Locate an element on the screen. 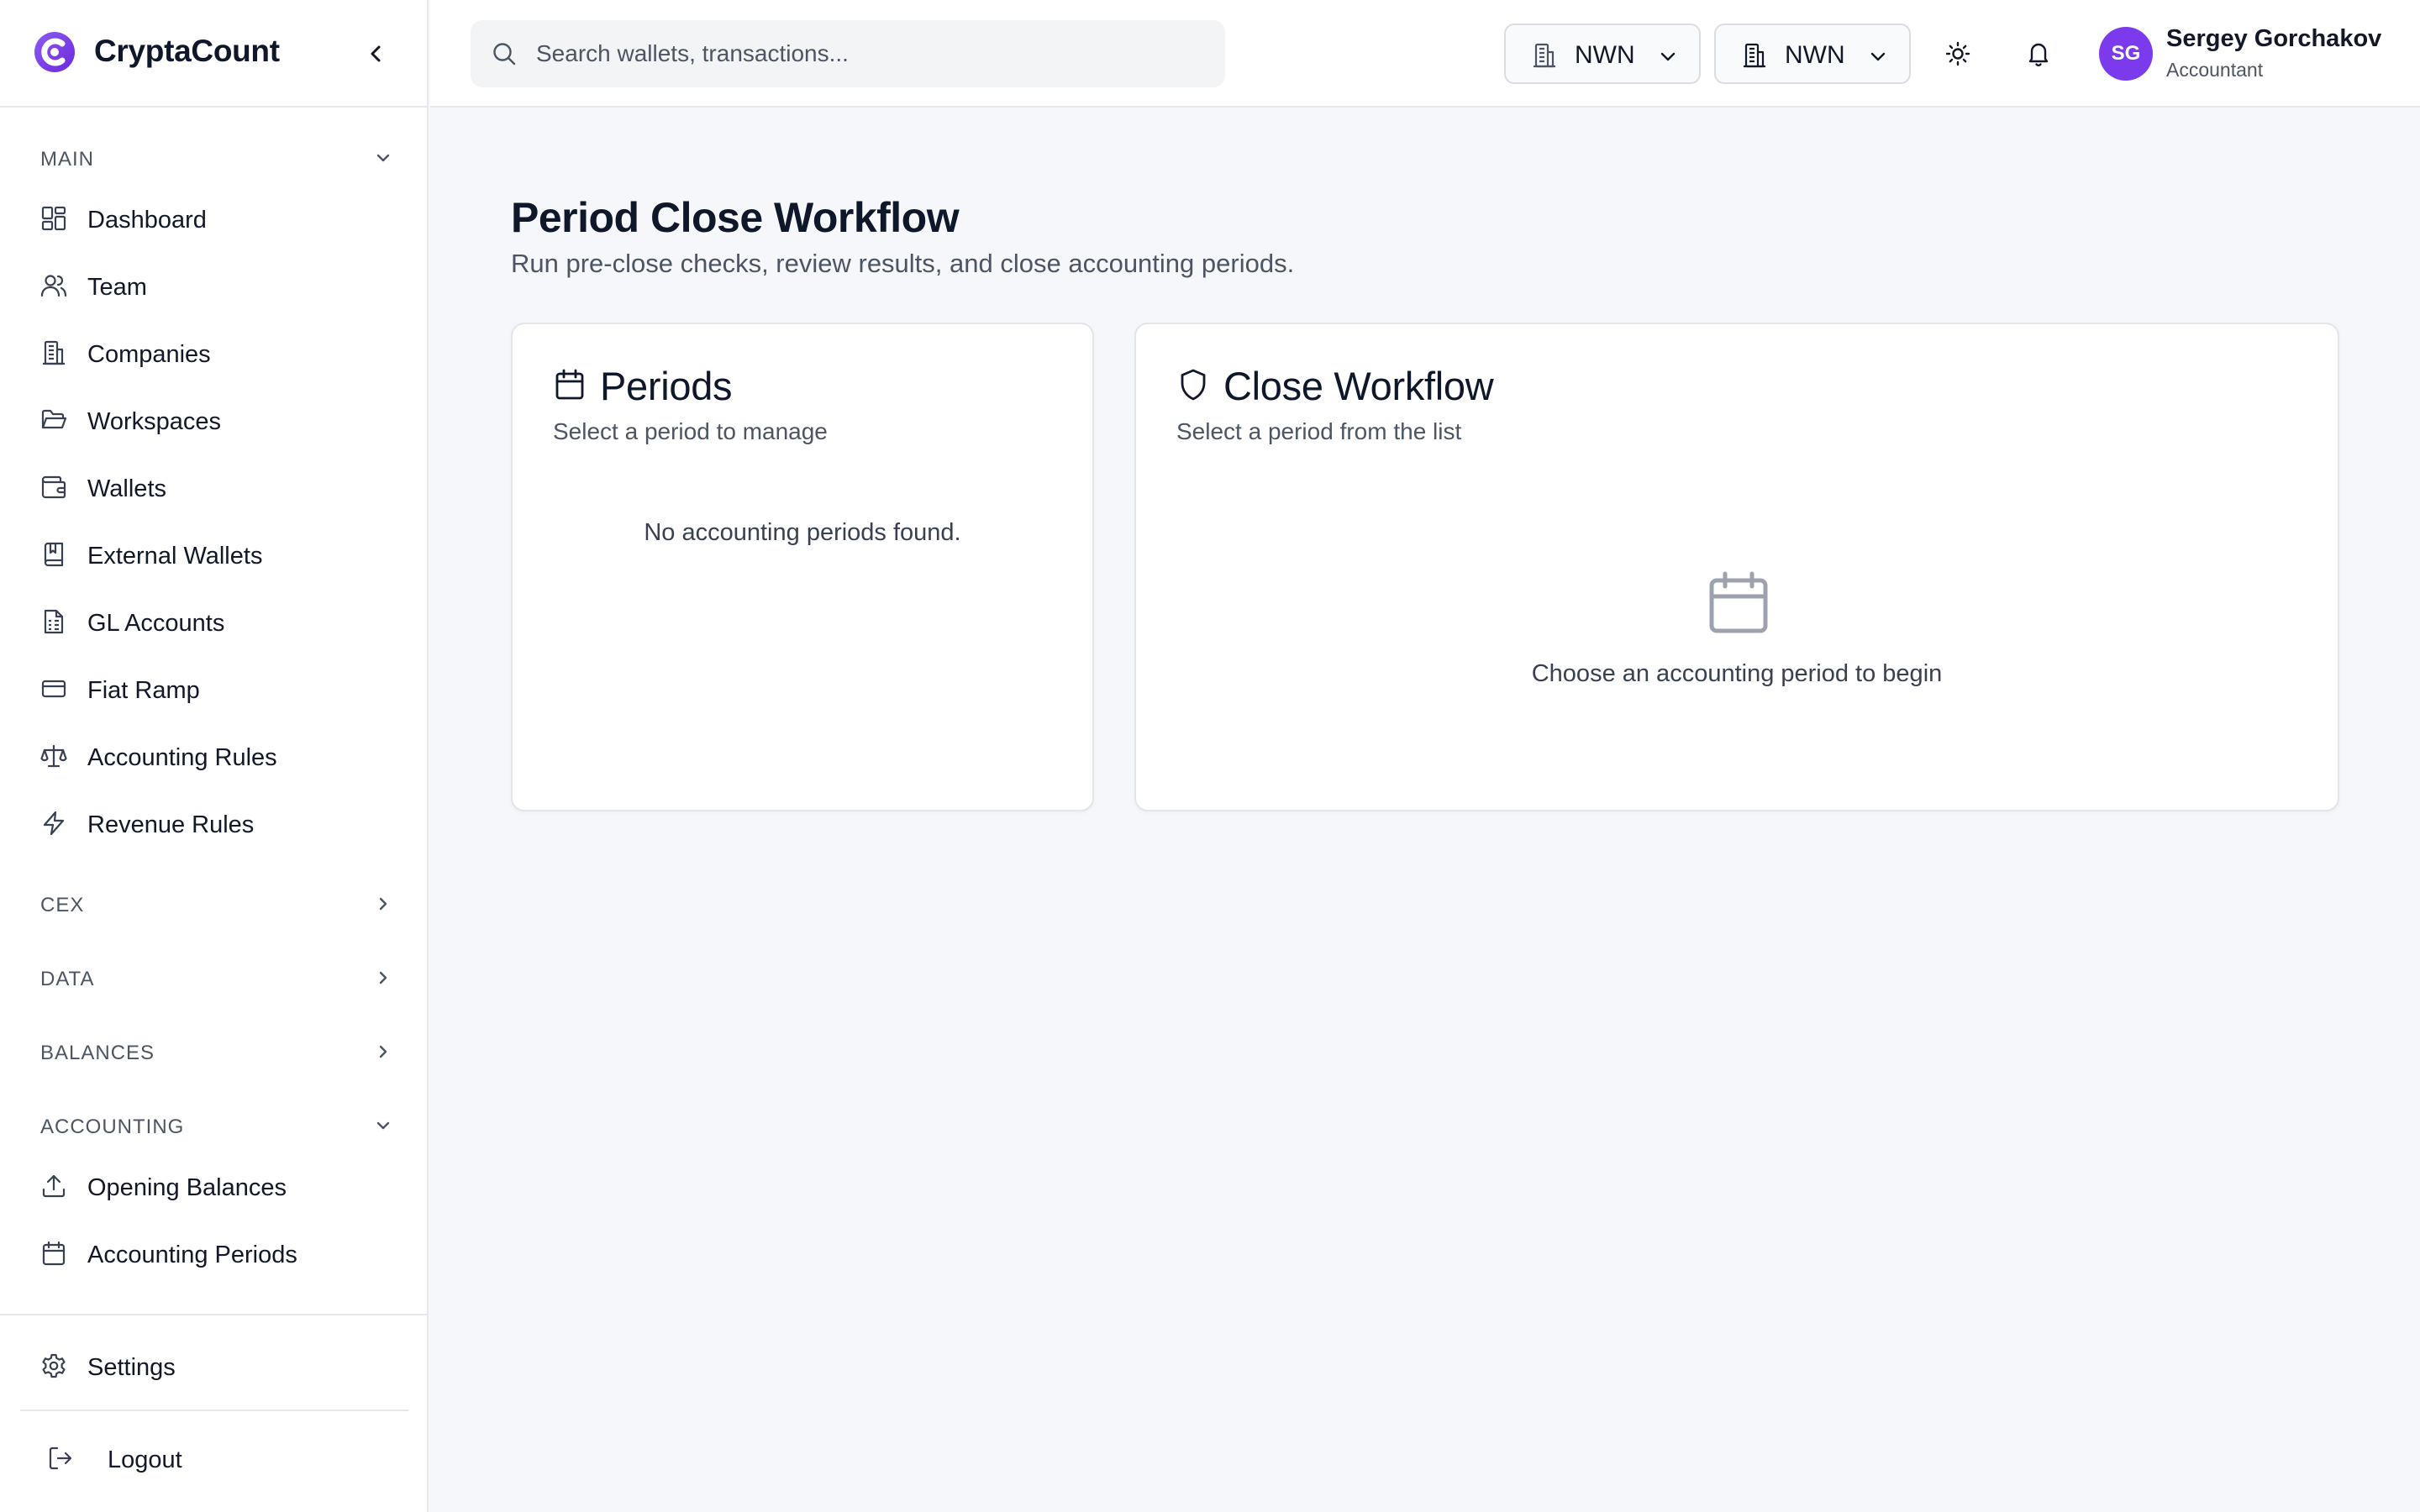 The height and width of the screenshot is (1512, 2420). collapse-sidebar-button is located at coordinates (375, 54).